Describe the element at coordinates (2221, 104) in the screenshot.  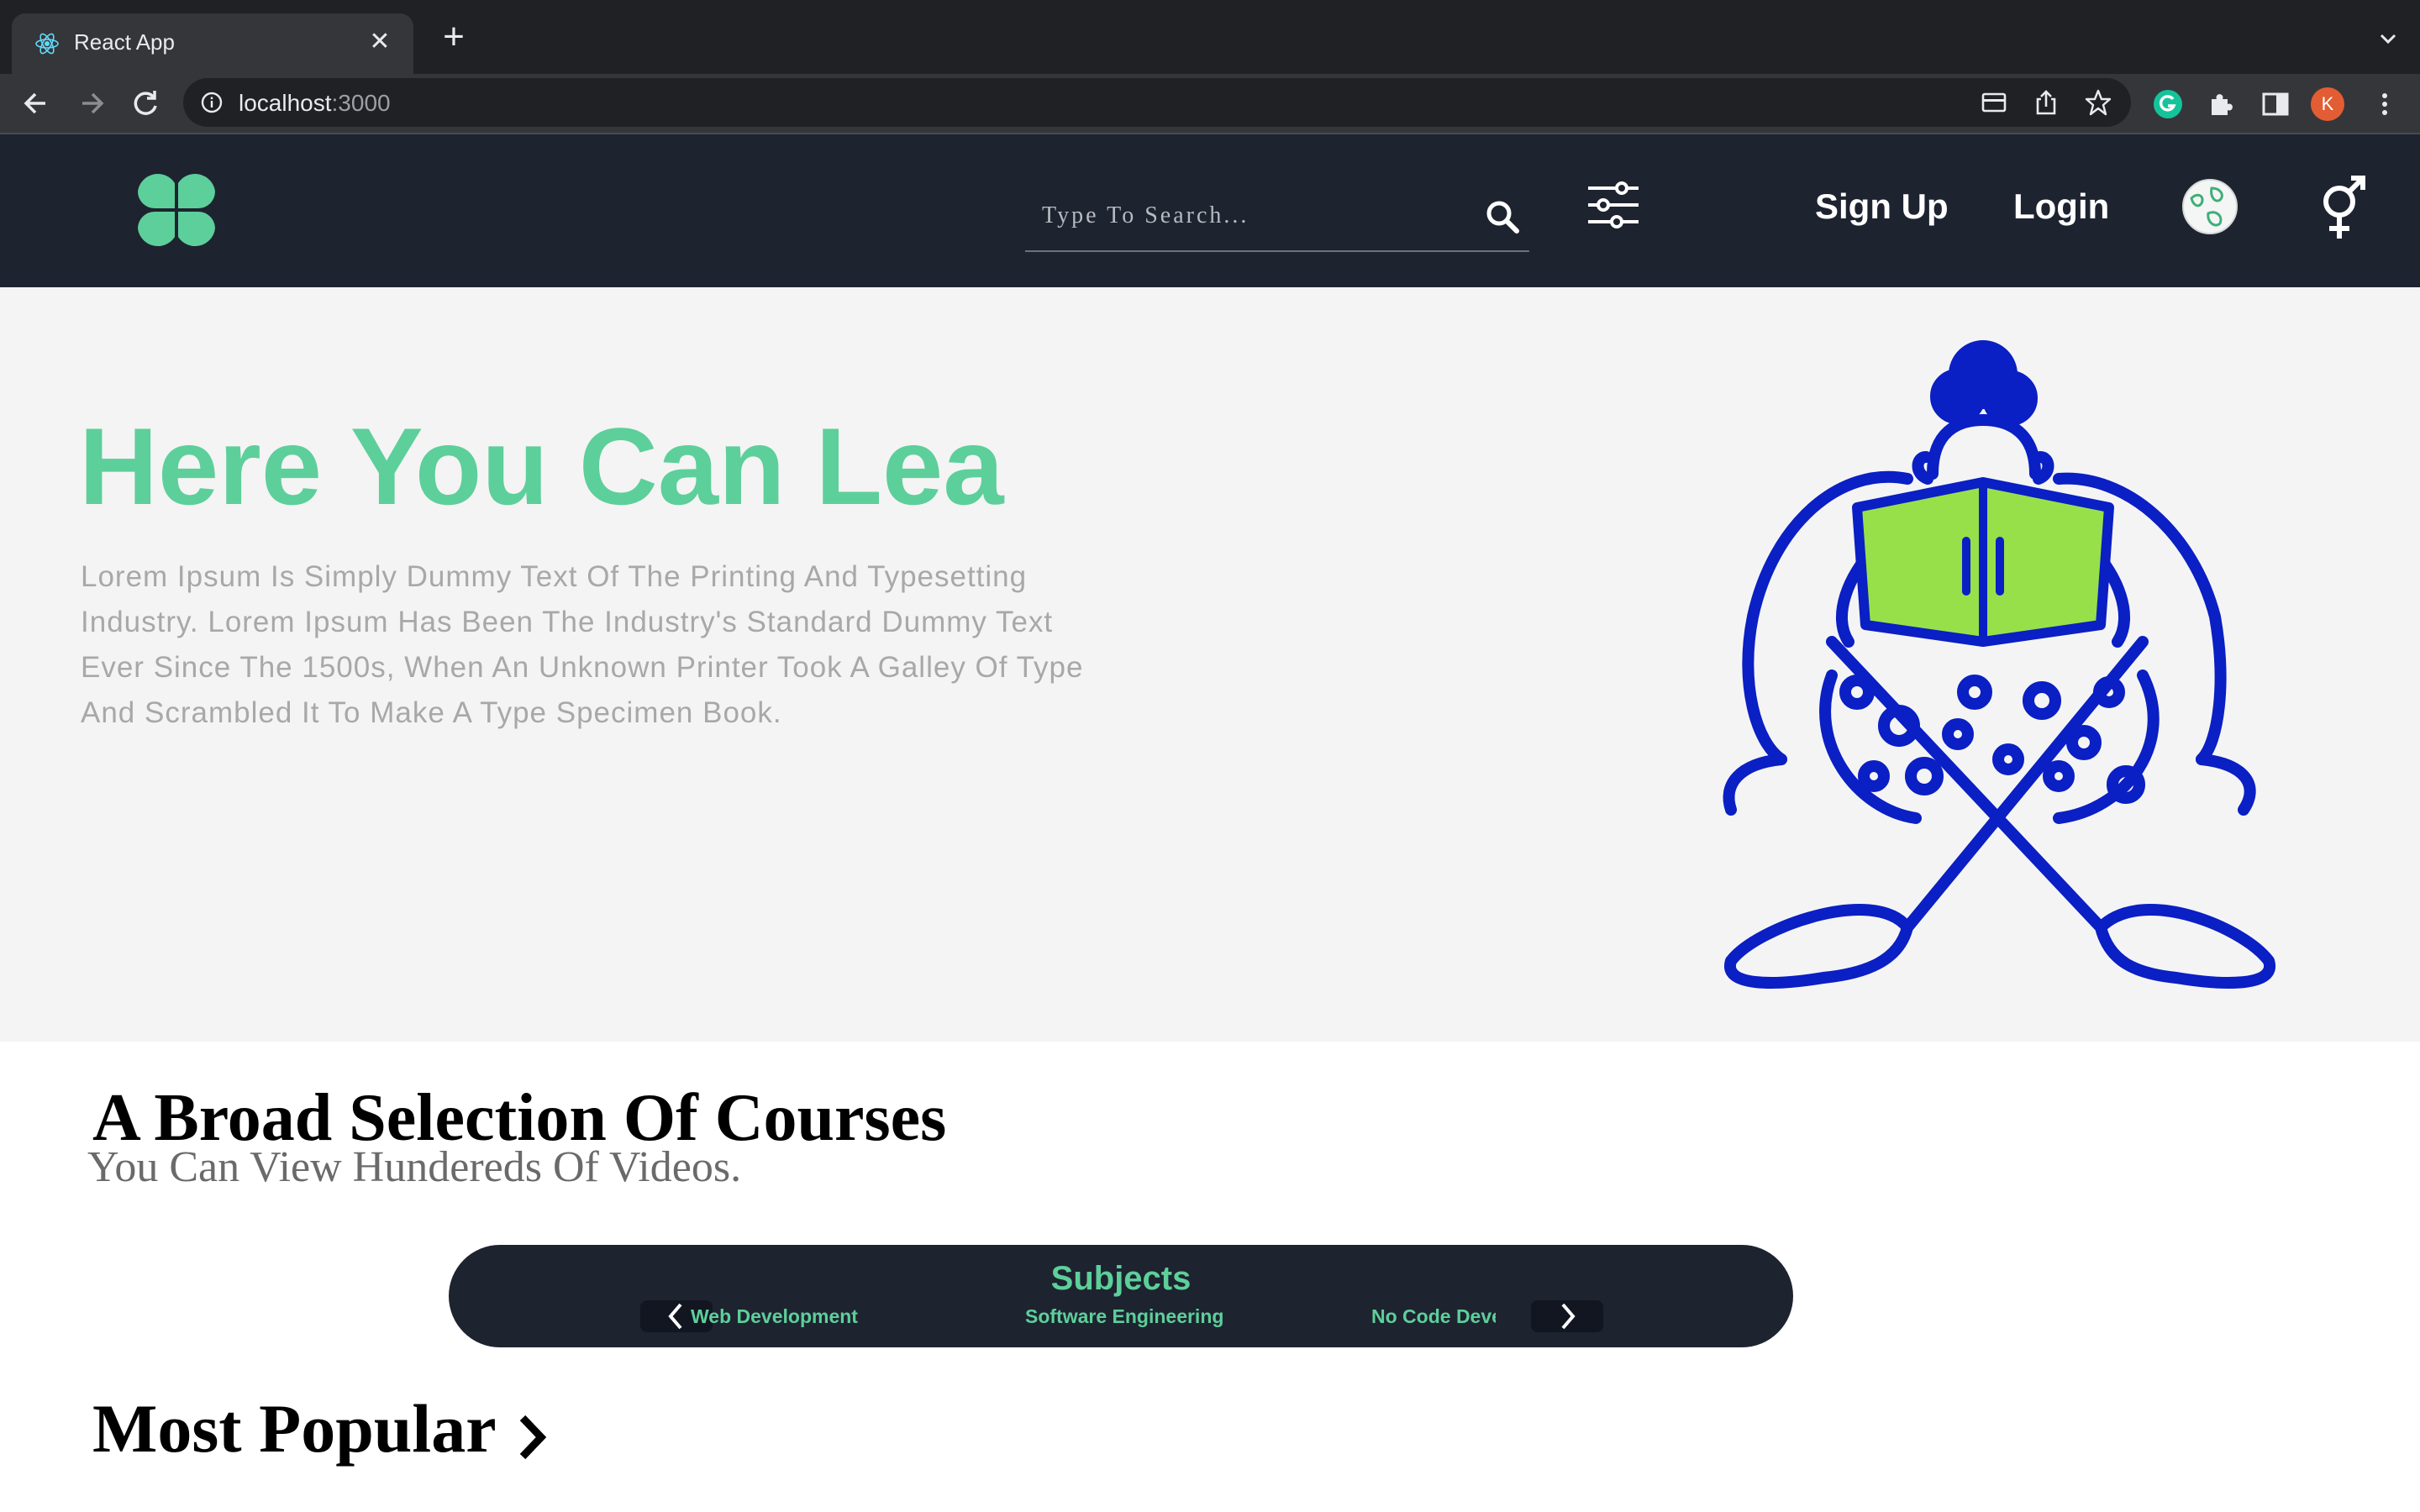
I see `extensions-icon` at that location.